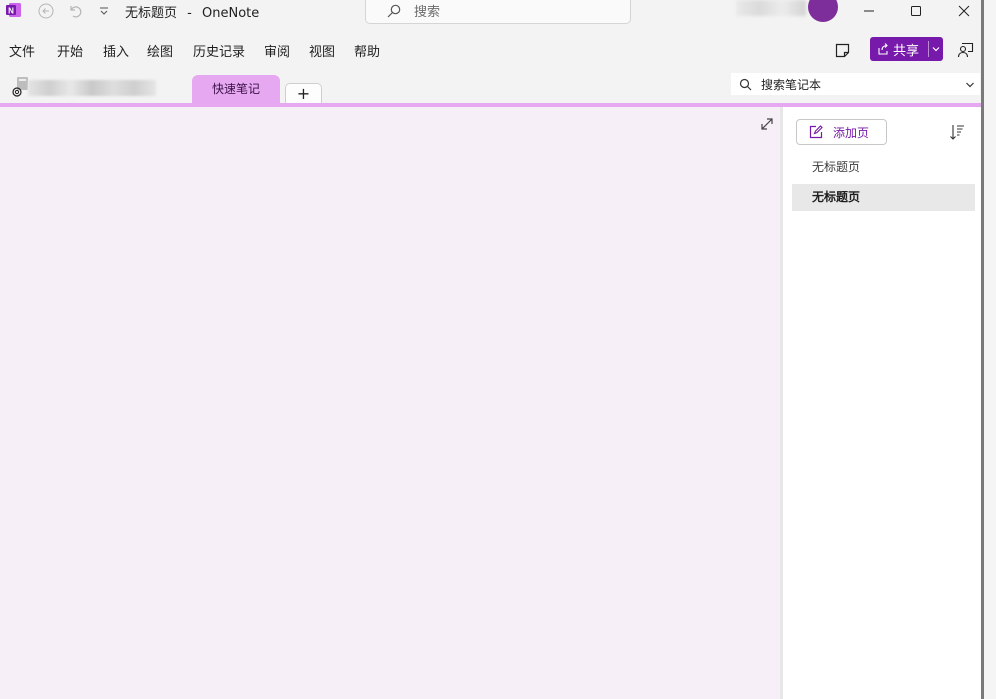 This screenshot has height=699, width=996. What do you see at coordinates (855, 84) in the screenshot?
I see `notebook-search-input: 搜索笔记本` at bounding box center [855, 84].